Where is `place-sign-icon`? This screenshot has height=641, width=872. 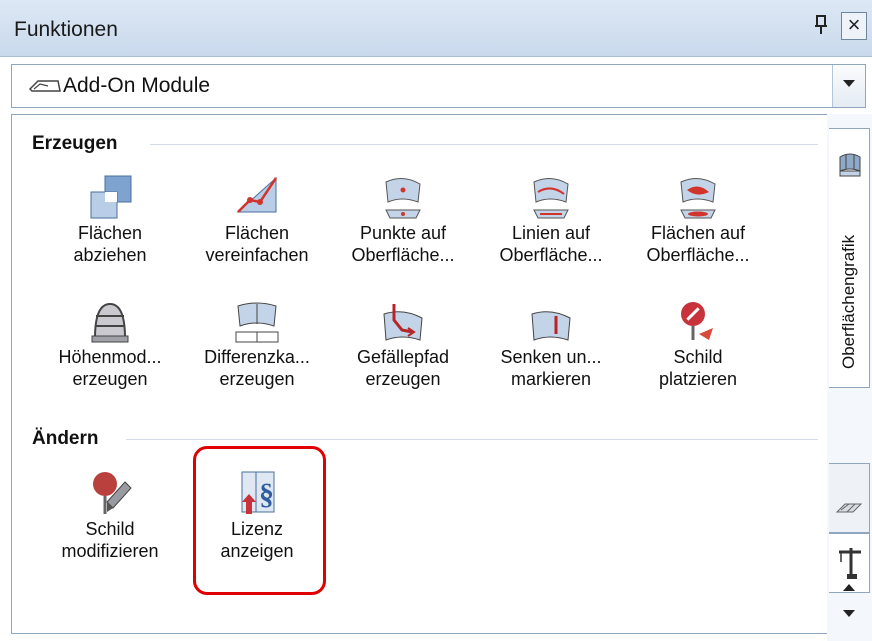
place-sign-icon is located at coordinates (697, 321).